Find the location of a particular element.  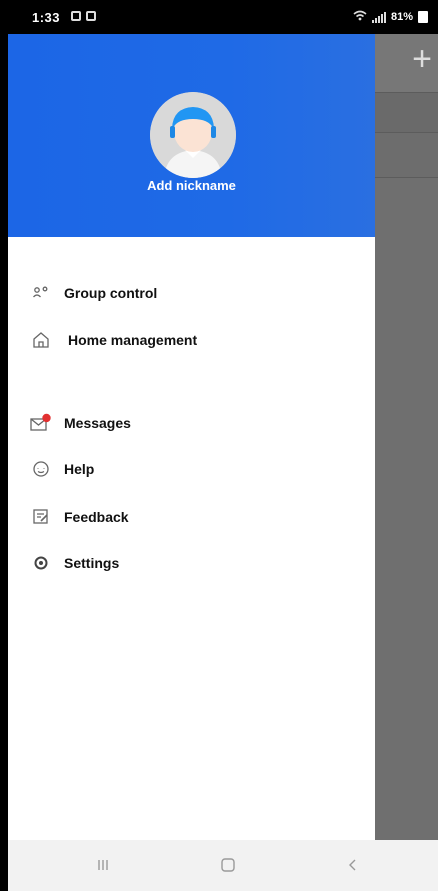

menu-item-label: Settings is located at coordinates (92, 563).